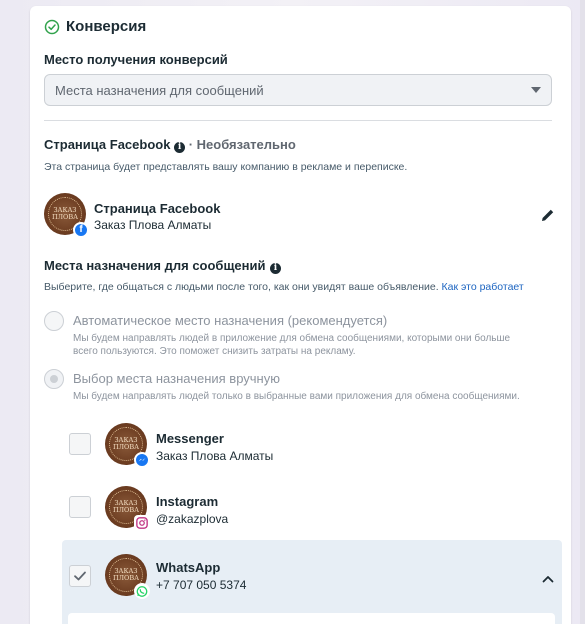 This screenshot has height=624, width=585. I want to click on scrollbar-track, so click(582, 312).